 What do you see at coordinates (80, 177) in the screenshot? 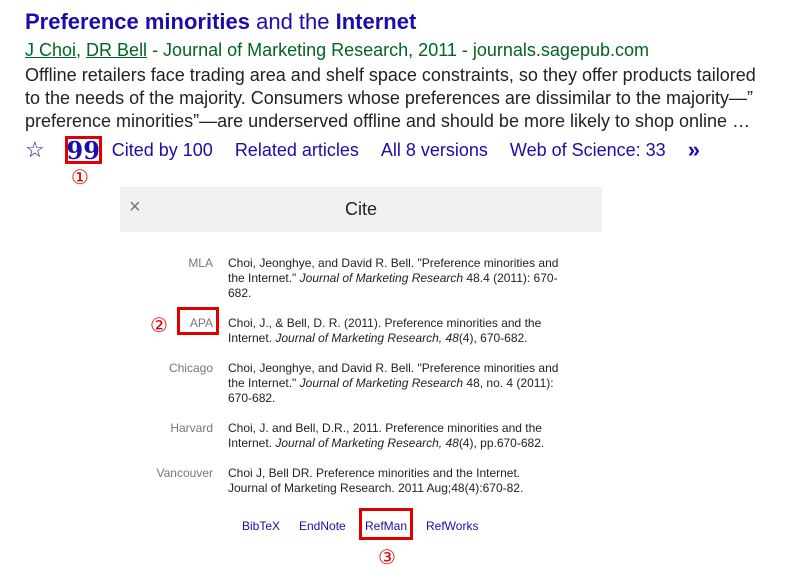
I see `annotation-marker-1: ①` at bounding box center [80, 177].